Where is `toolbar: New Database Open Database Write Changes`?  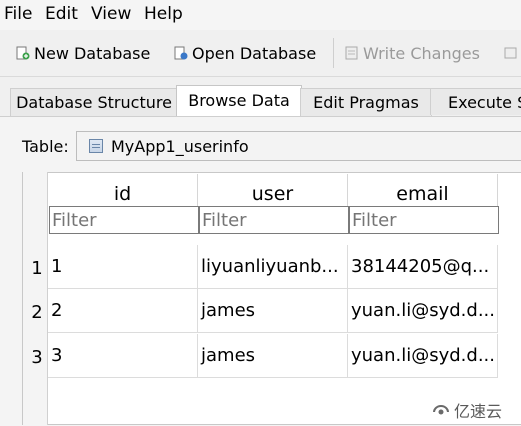 toolbar: New Database Open Database Write Changes is located at coordinates (260, 53).